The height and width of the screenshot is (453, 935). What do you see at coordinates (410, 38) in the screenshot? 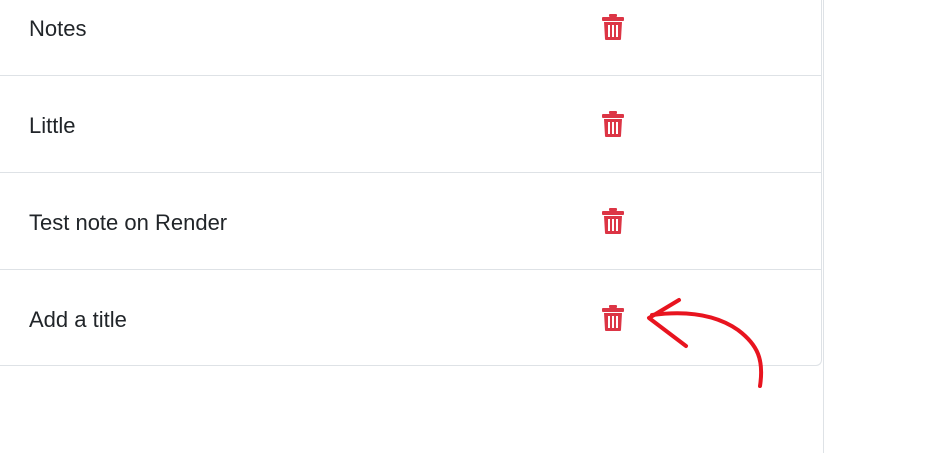
I see `note-row: Notes` at bounding box center [410, 38].